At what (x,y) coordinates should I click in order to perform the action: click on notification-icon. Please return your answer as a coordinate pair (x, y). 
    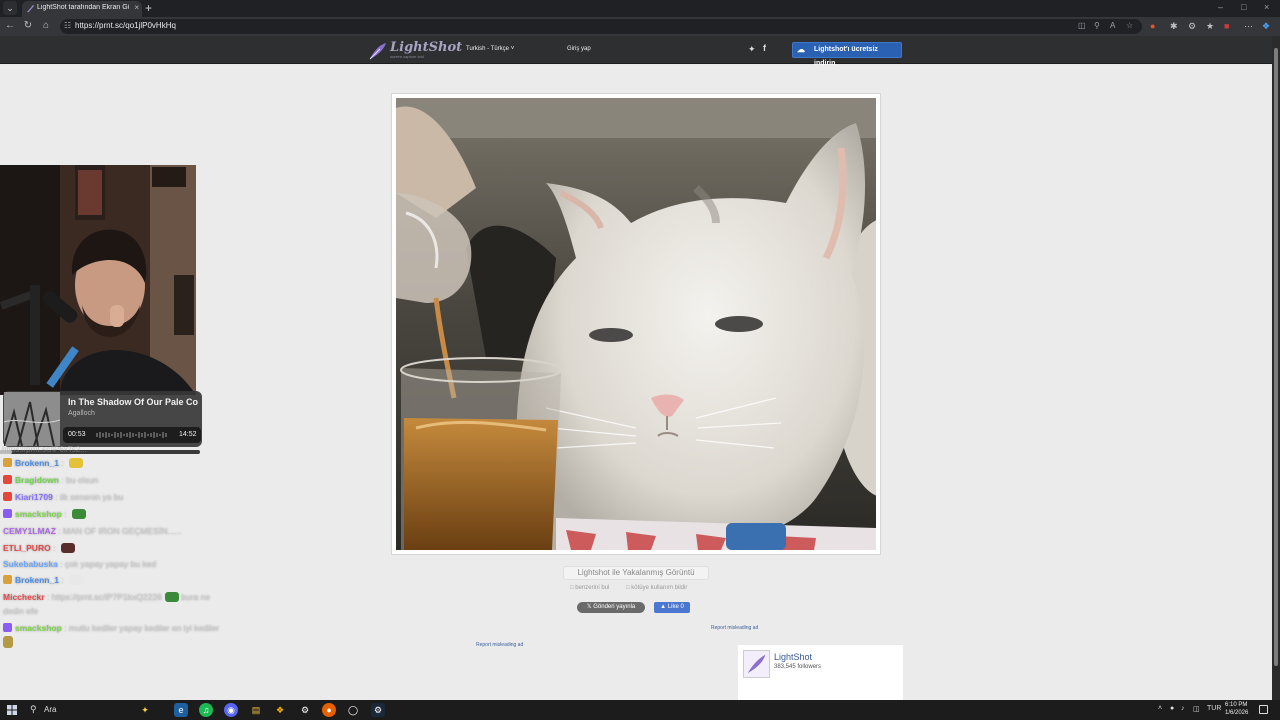
    Looking at the image, I should click on (1263, 709).